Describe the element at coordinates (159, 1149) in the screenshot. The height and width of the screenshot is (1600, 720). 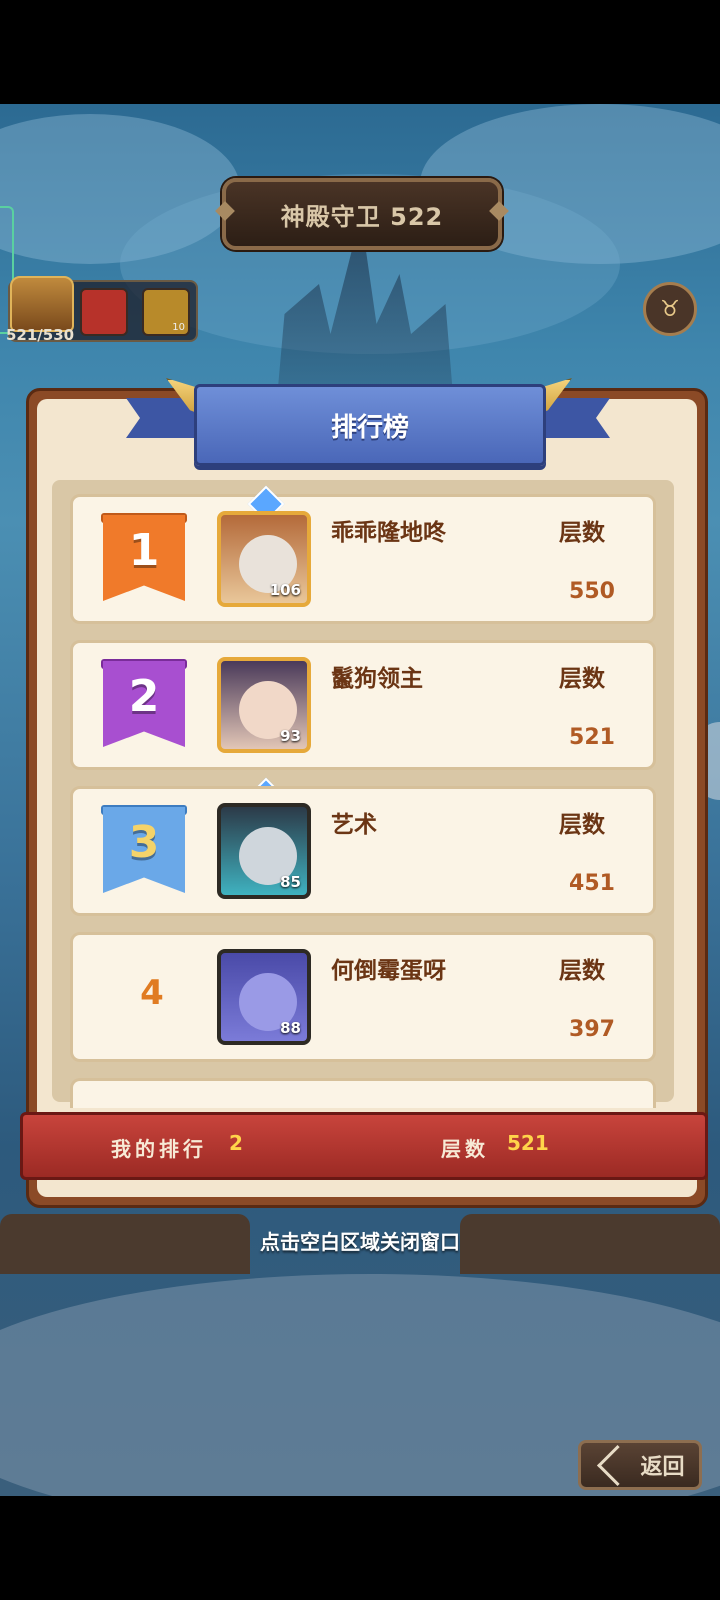
I see `my-rank-label: 我的排行` at that location.